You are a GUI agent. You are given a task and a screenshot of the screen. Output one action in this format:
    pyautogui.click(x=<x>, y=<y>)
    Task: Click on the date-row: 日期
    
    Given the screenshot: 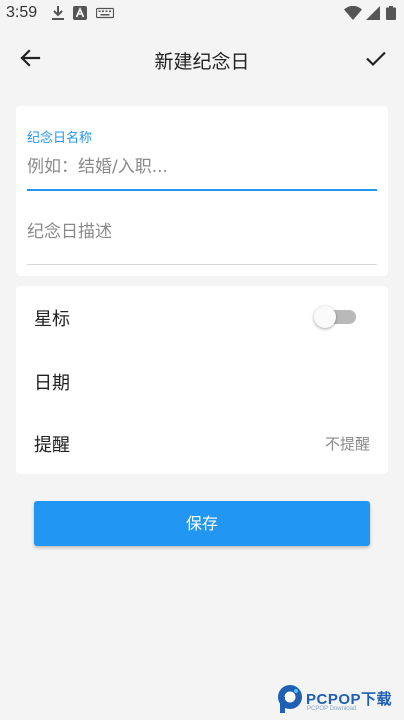 What is the action you would take?
    pyautogui.click(x=202, y=381)
    